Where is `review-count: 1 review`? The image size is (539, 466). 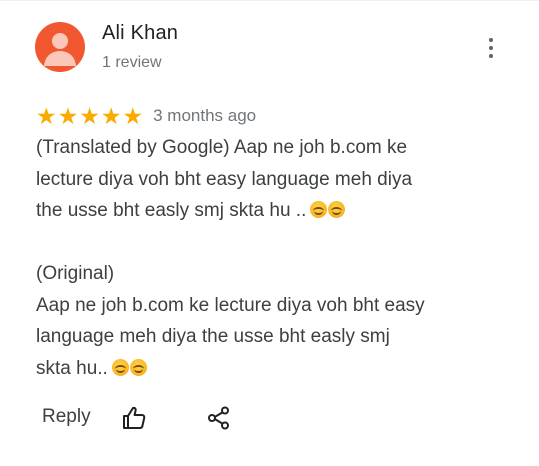
review-count: 1 review is located at coordinates (132, 62).